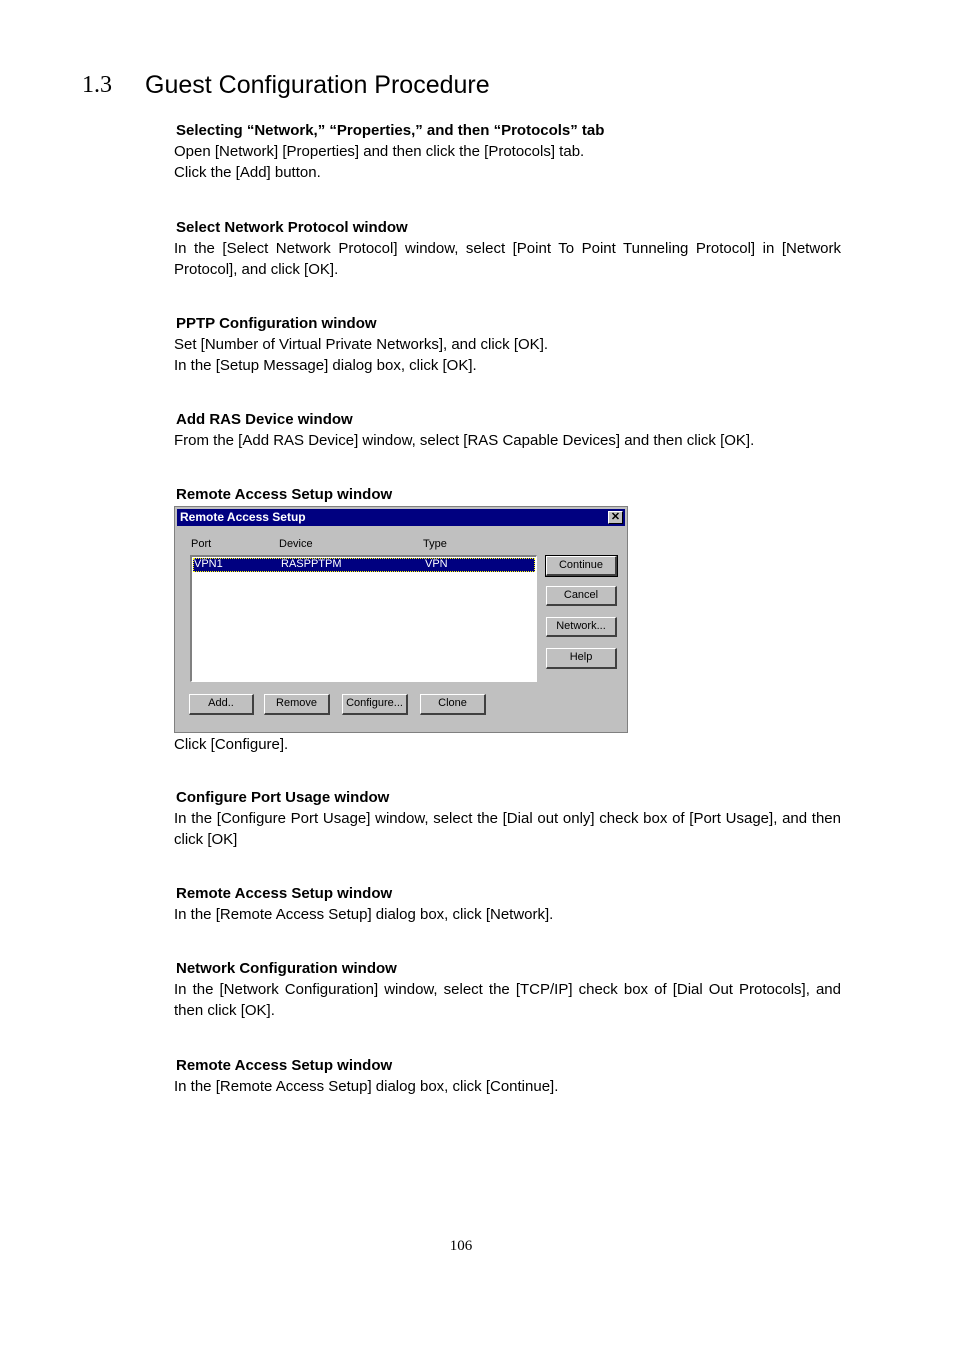 The image size is (954, 1351). I want to click on column-header-device-label: Device, so click(296, 544).